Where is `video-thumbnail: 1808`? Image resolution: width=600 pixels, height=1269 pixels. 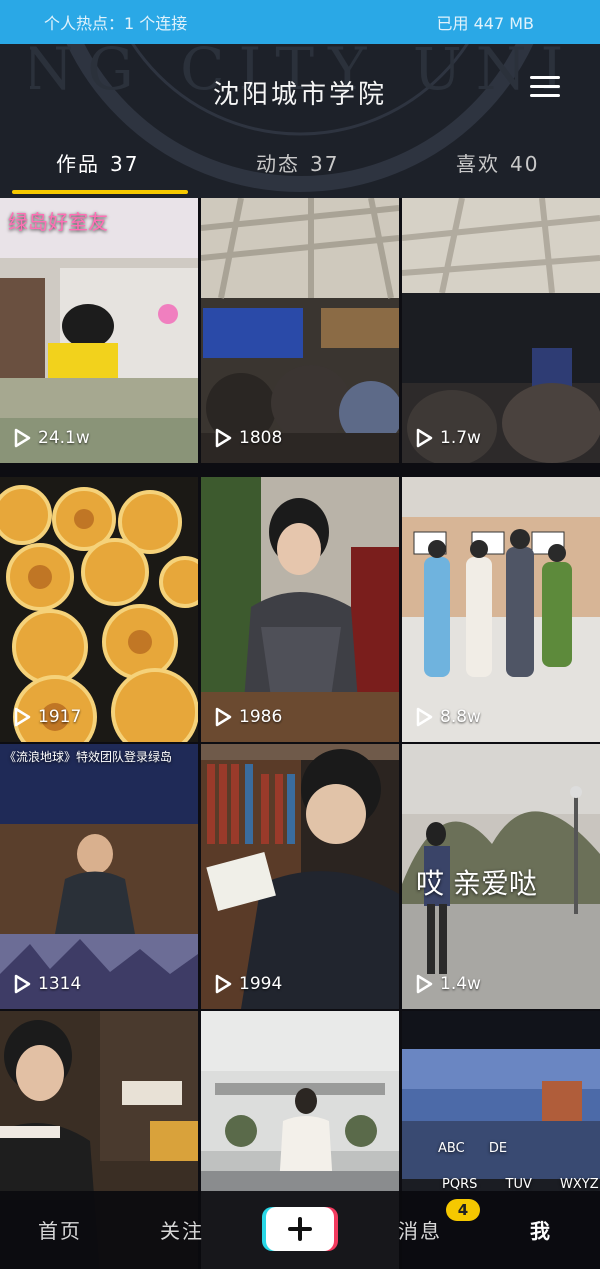
video-thumbnail: 1808 is located at coordinates (300, 330).